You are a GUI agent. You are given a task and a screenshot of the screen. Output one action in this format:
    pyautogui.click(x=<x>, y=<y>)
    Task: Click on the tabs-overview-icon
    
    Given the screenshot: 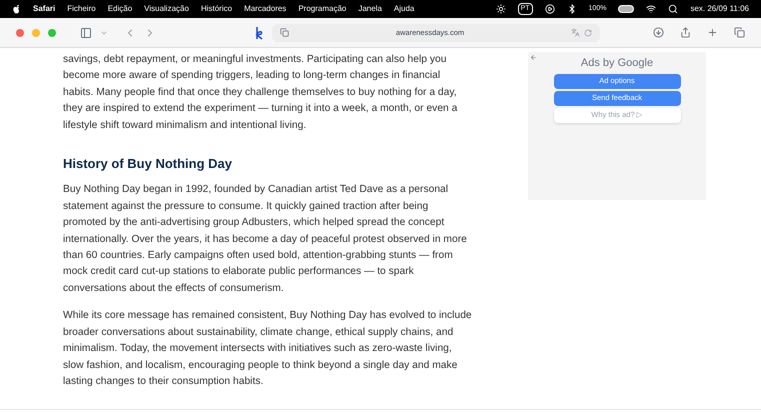 What is the action you would take?
    pyautogui.click(x=739, y=32)
    